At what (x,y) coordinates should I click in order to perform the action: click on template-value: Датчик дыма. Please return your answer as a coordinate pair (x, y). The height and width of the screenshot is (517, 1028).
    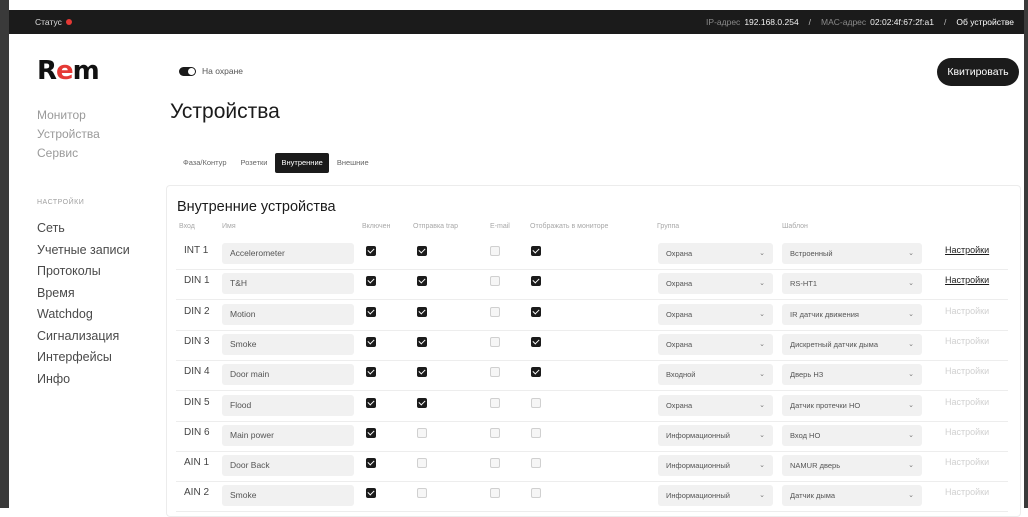
    Looking at the image, I should click on (813, 496).